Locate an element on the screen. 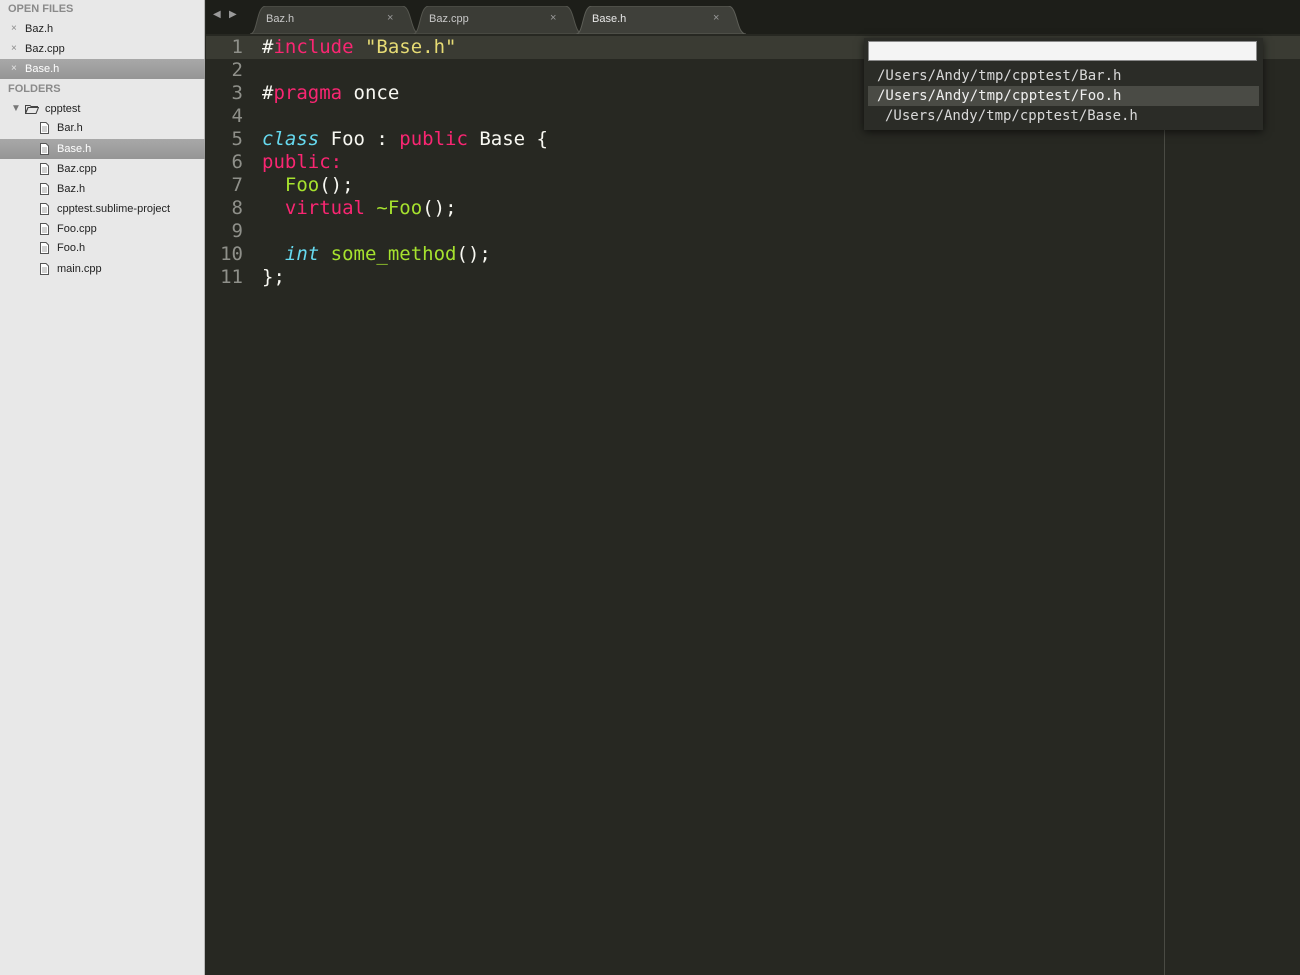  keyword-token: virtual is located at coordinates (324, 208).